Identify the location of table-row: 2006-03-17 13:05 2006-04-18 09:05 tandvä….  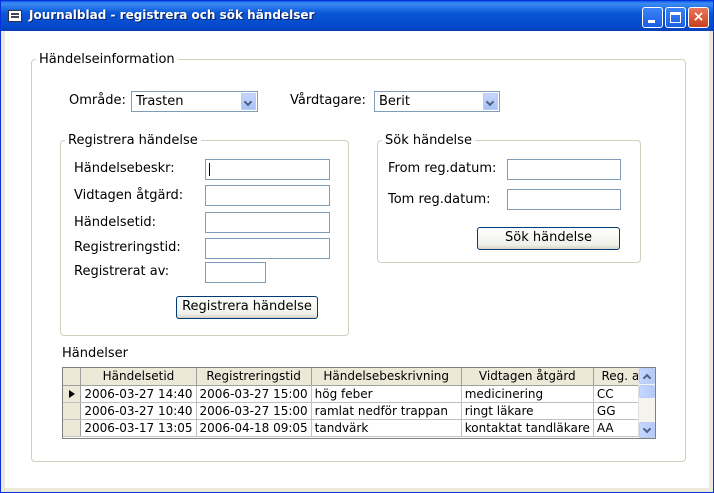
(359, 428).